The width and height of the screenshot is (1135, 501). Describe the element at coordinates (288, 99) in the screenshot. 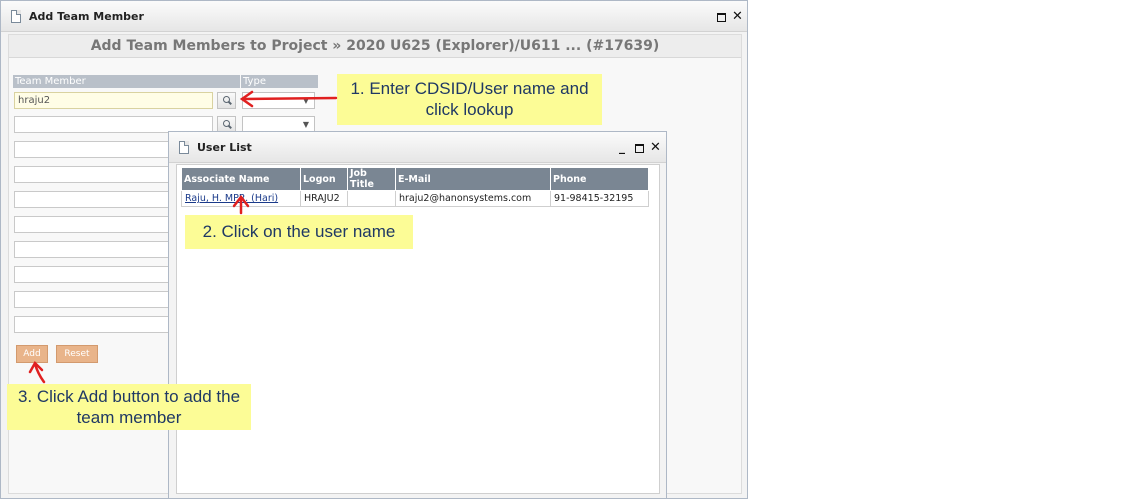

I see `step1-arrow` at that location.